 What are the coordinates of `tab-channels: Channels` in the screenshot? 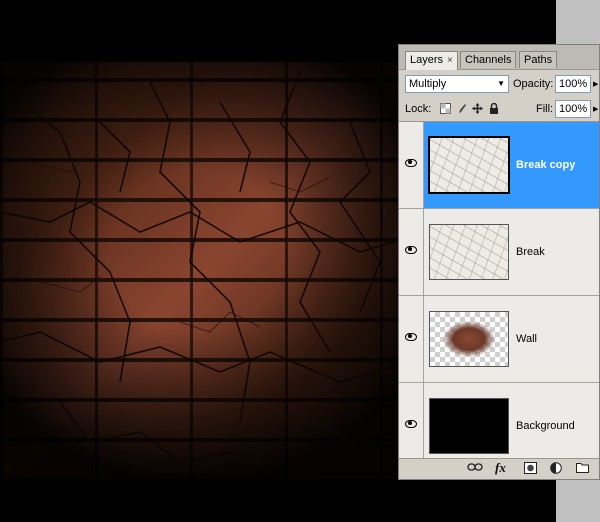 It's located at (488, 59).